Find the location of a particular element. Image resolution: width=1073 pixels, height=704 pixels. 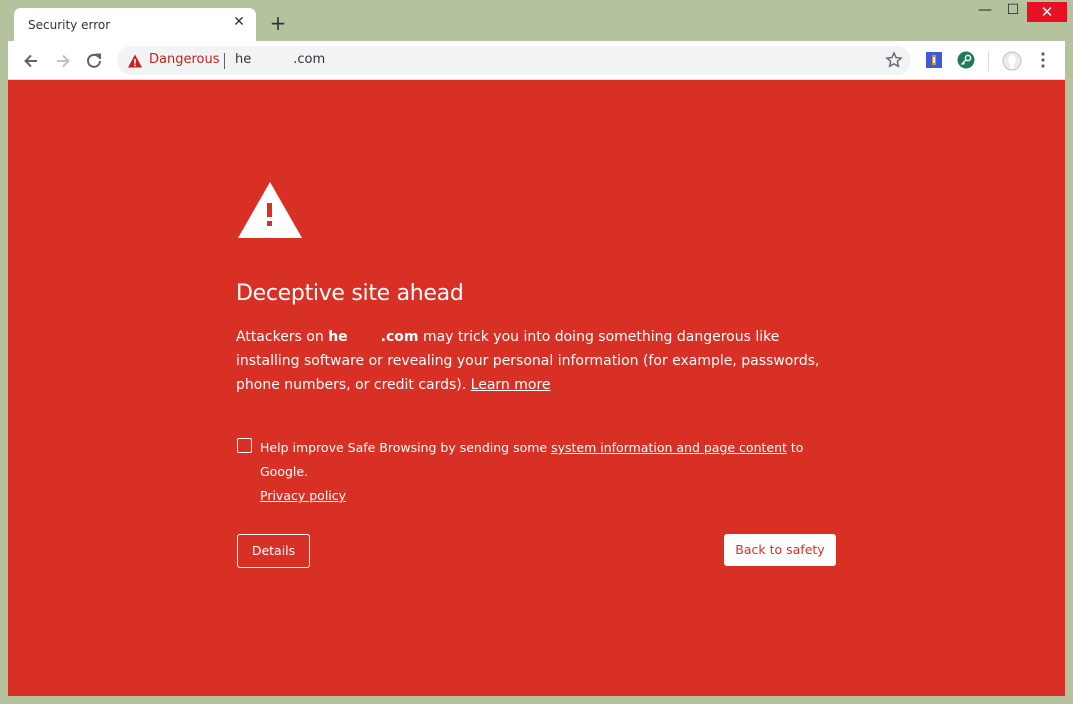

site-domain: he .com is located at coordinates (373, 337).